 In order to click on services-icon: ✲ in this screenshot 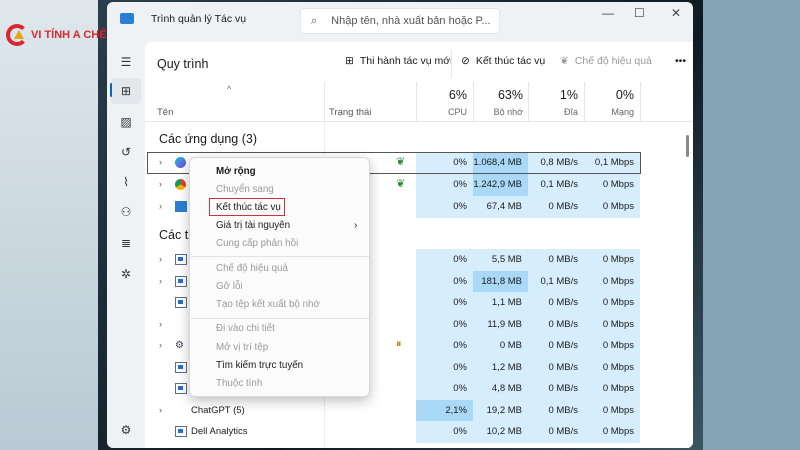, I will do `click(126, 274)`.